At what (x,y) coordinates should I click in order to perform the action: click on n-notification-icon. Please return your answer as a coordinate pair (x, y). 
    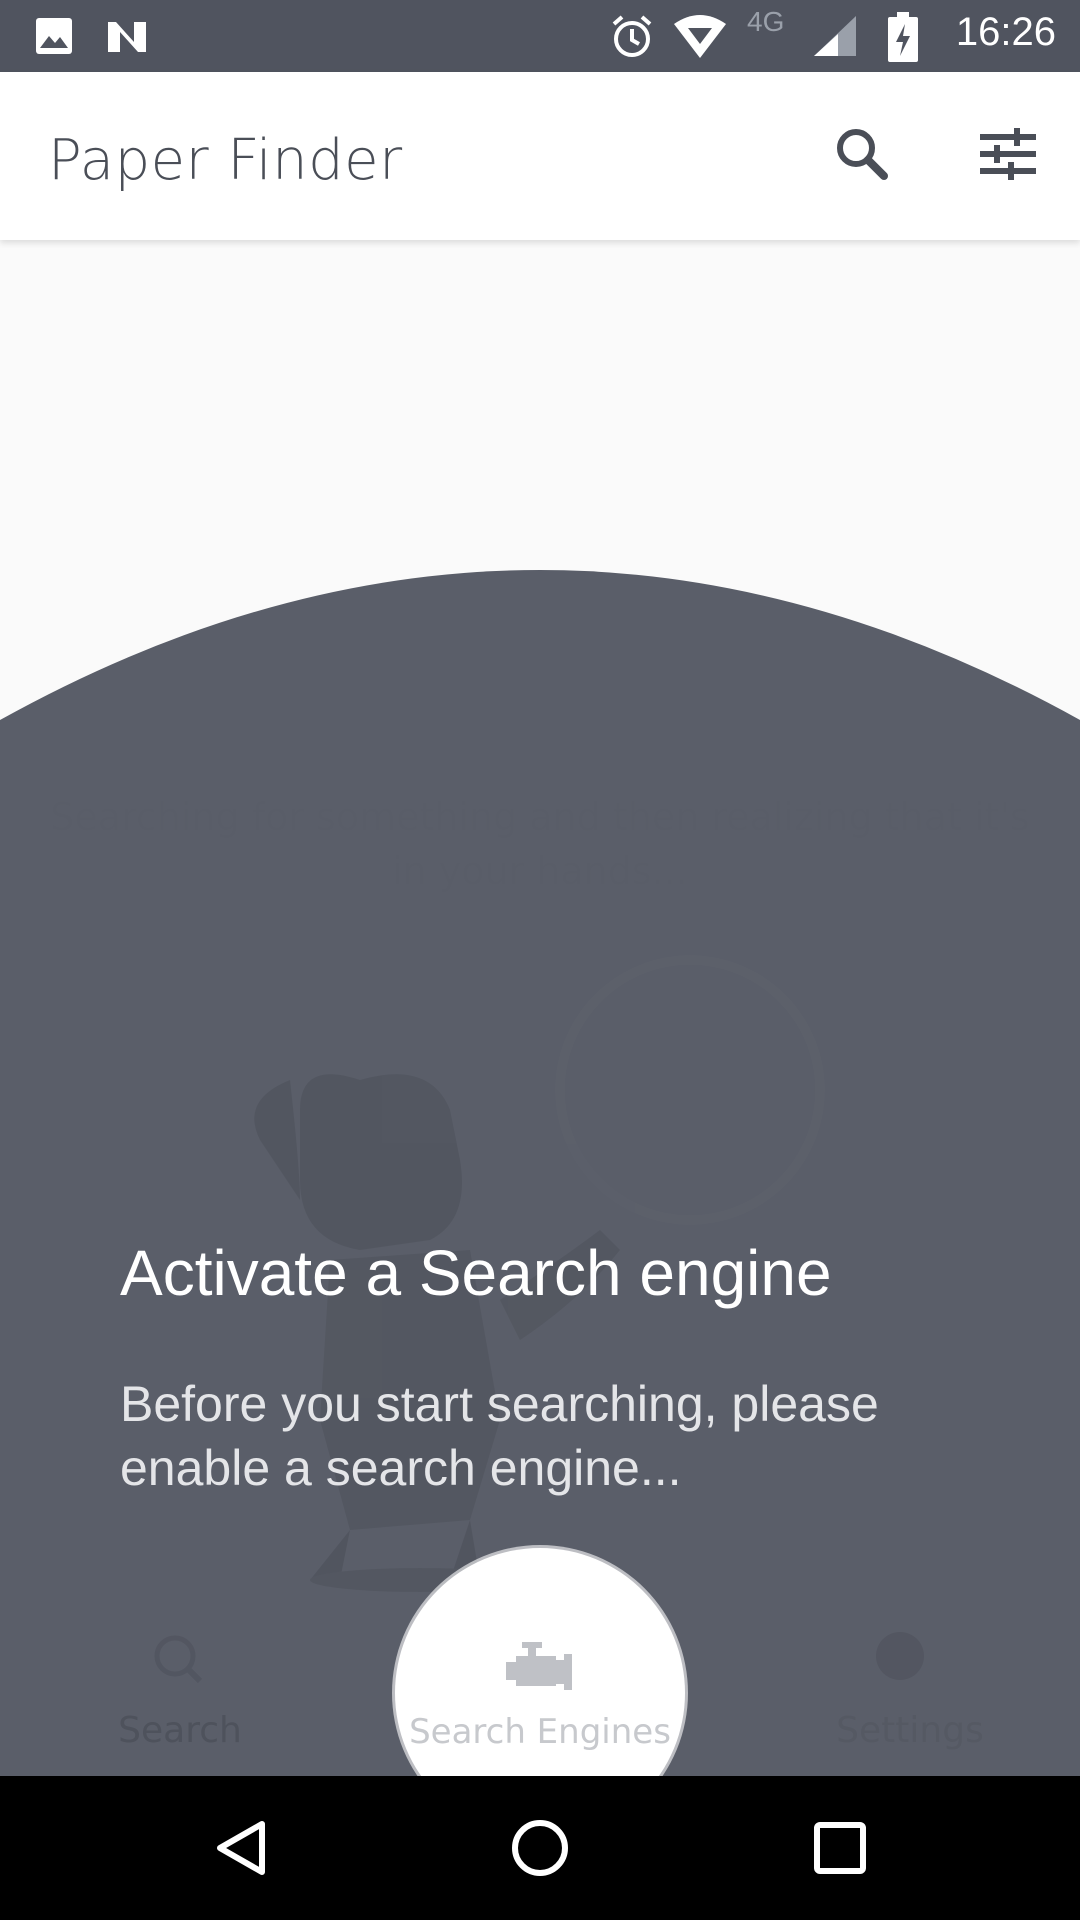
    Looking at the image, I should click on (127, 37).